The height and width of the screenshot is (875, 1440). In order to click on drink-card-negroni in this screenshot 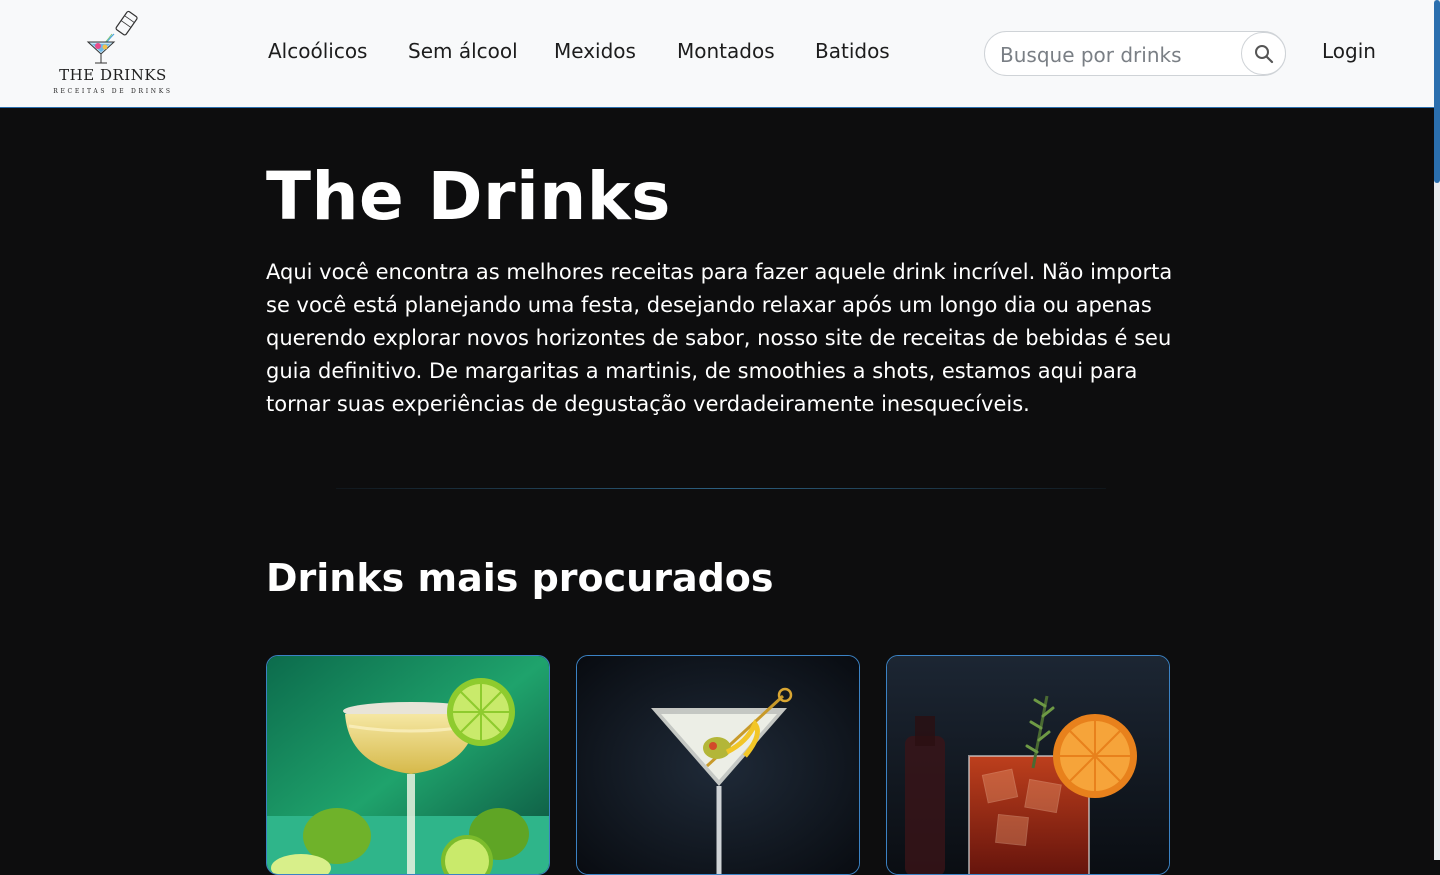, I will do `click(1028, 765)`.